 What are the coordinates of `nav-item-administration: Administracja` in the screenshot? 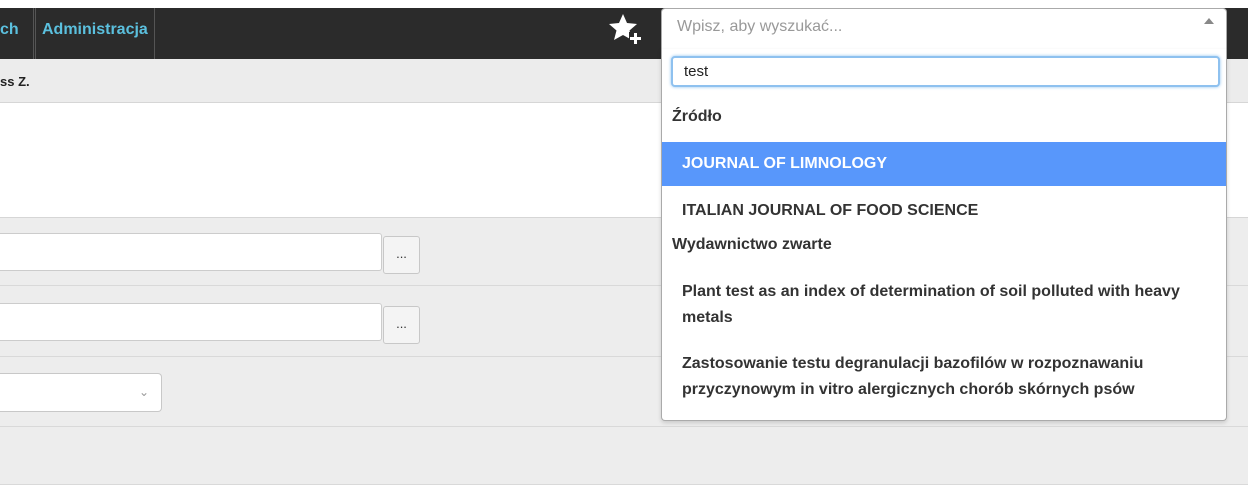 It's located at (95, 33).